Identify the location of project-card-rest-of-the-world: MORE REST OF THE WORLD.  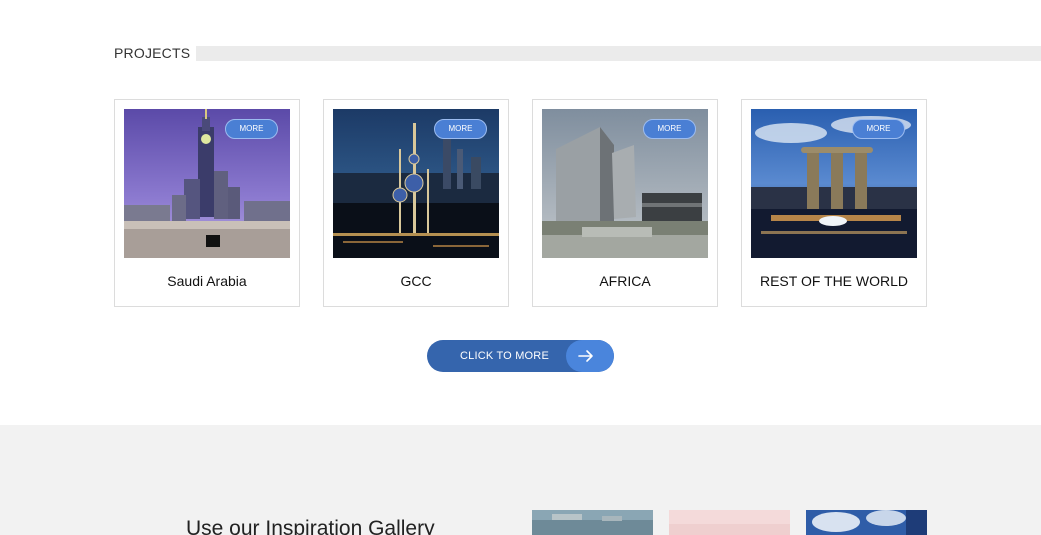
(834, 203).